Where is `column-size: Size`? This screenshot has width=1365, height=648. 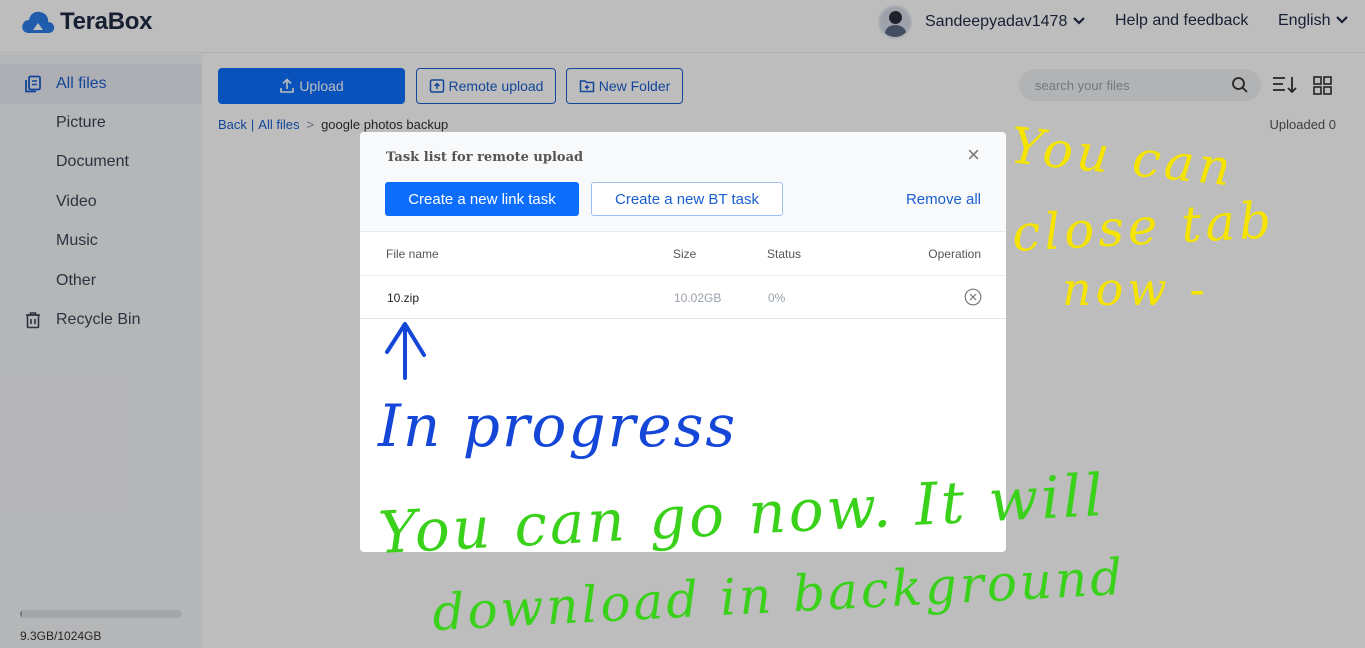 column-size: Size is located at coordinates (685, 254).